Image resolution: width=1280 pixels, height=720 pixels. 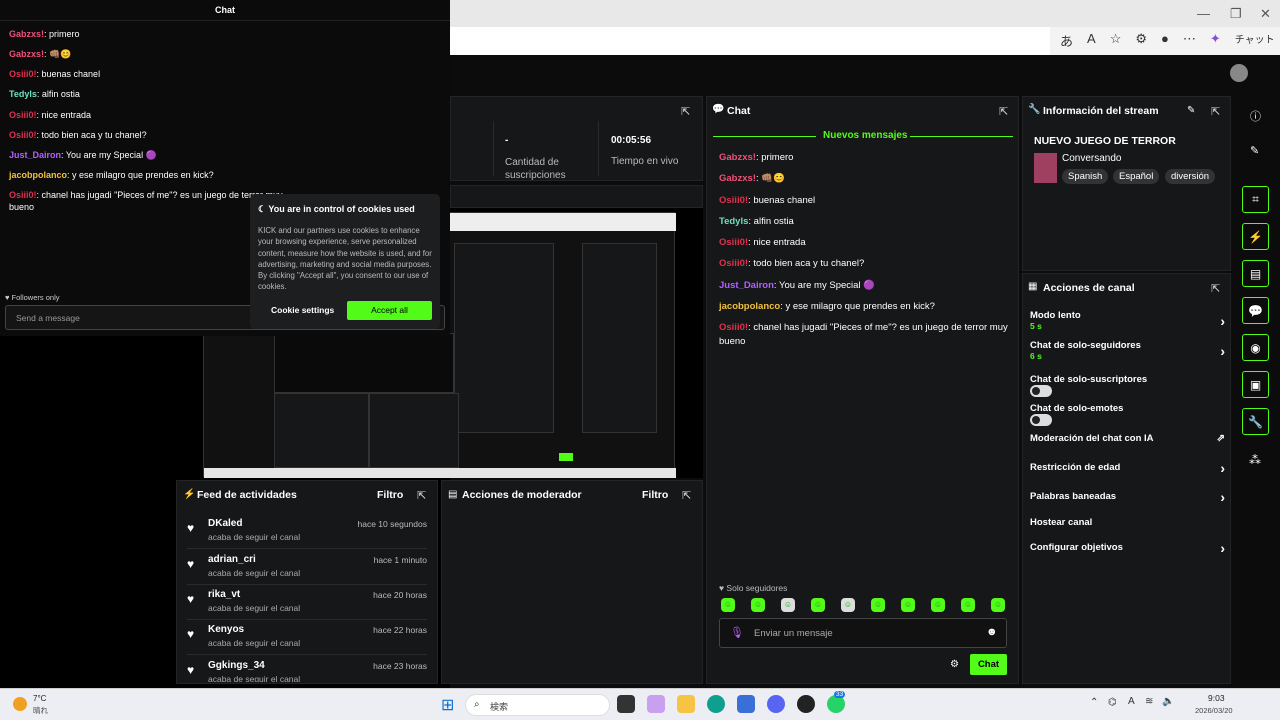 I want to click on address-bar, so click(x=750, y=41).